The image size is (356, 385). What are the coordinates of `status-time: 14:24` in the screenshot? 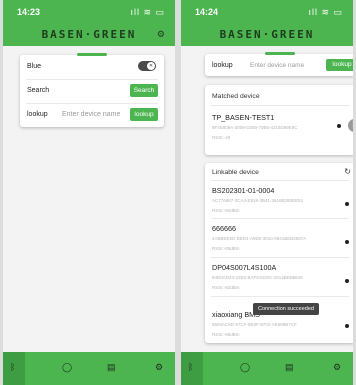 It's located at (207, 12).